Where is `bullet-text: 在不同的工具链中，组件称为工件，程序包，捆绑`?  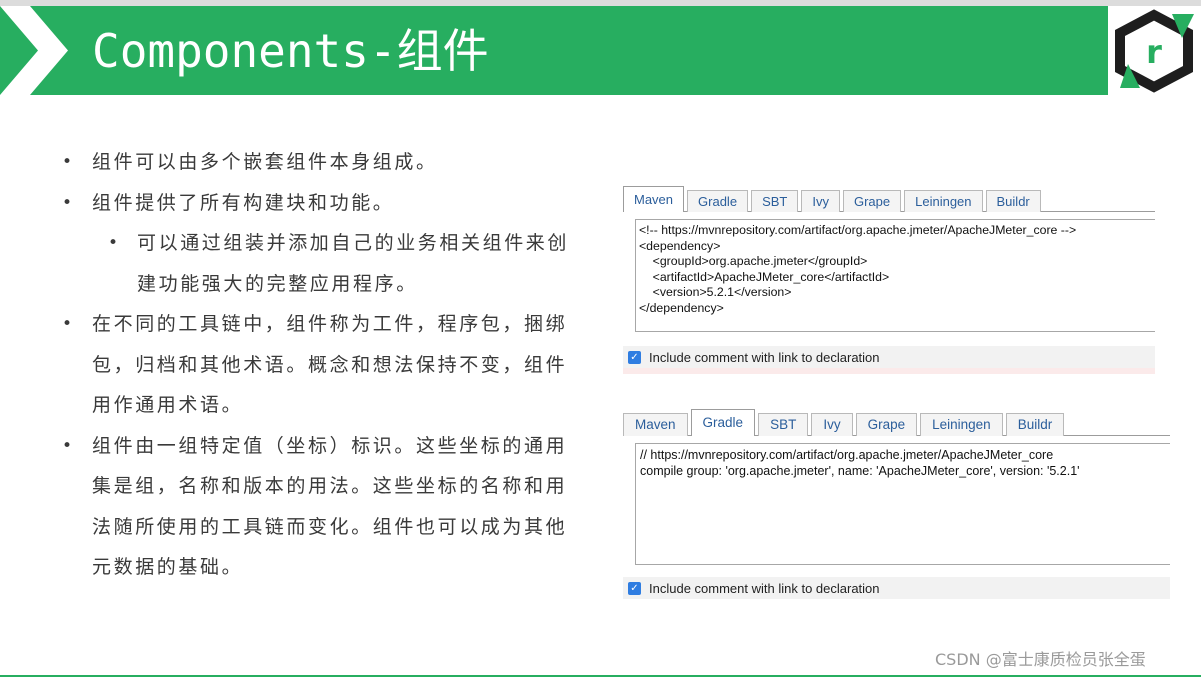 bullet-text: 在不同的工具链中，组件称为工件，程序包，捆绑 is located at coordinates (330, 324).